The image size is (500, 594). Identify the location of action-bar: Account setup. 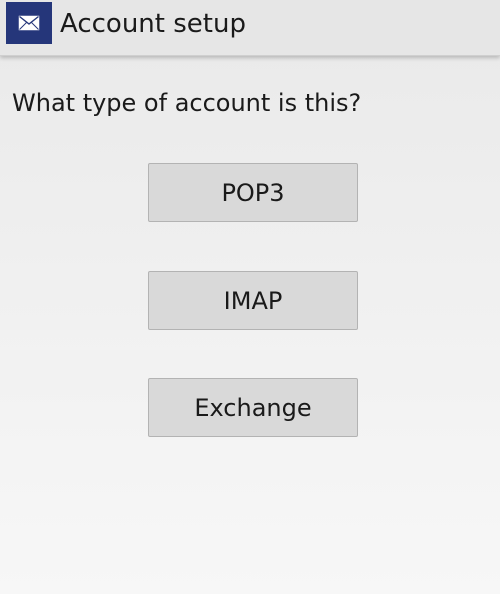
(250, 28).